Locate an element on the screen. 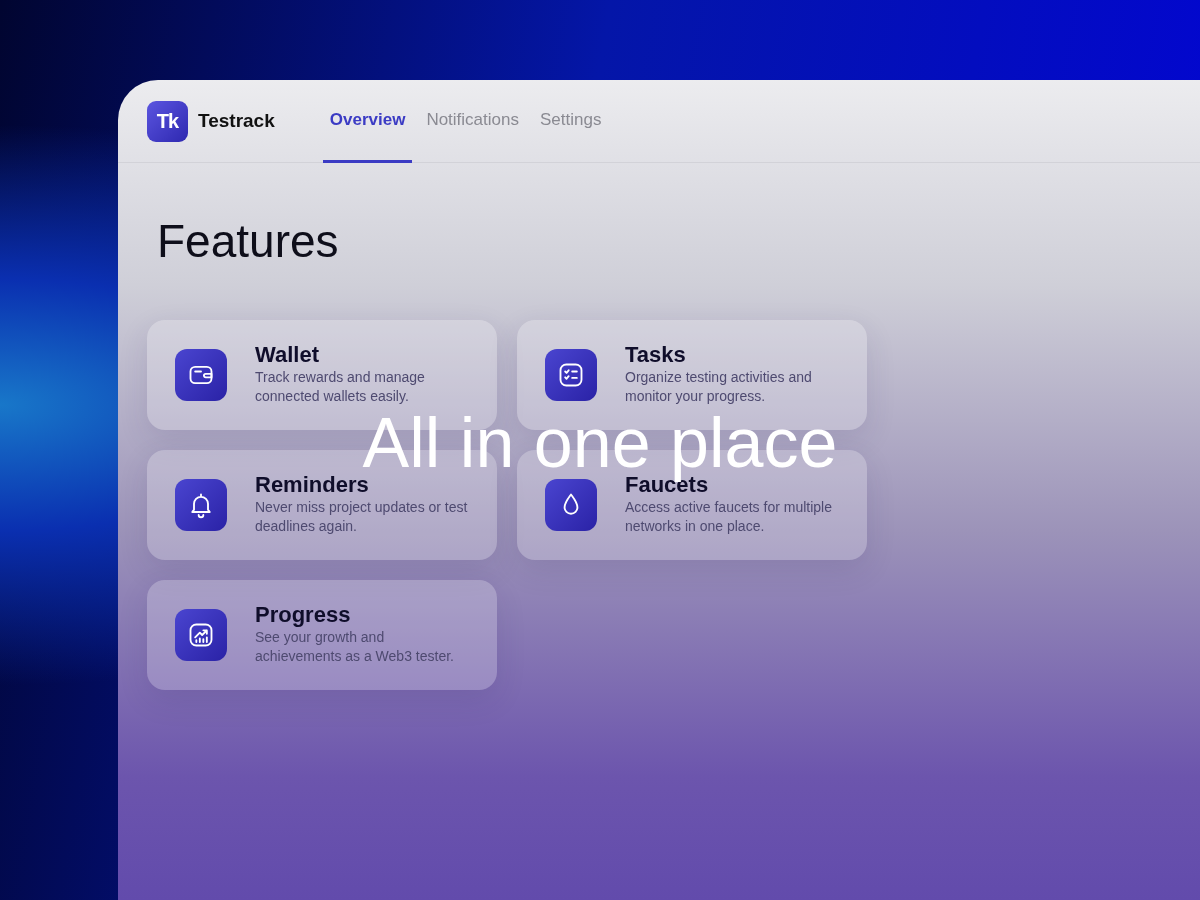 The height and width of the screenshot is (900, 1200). feature-title: Wallet is located at coordinates (287, 355).